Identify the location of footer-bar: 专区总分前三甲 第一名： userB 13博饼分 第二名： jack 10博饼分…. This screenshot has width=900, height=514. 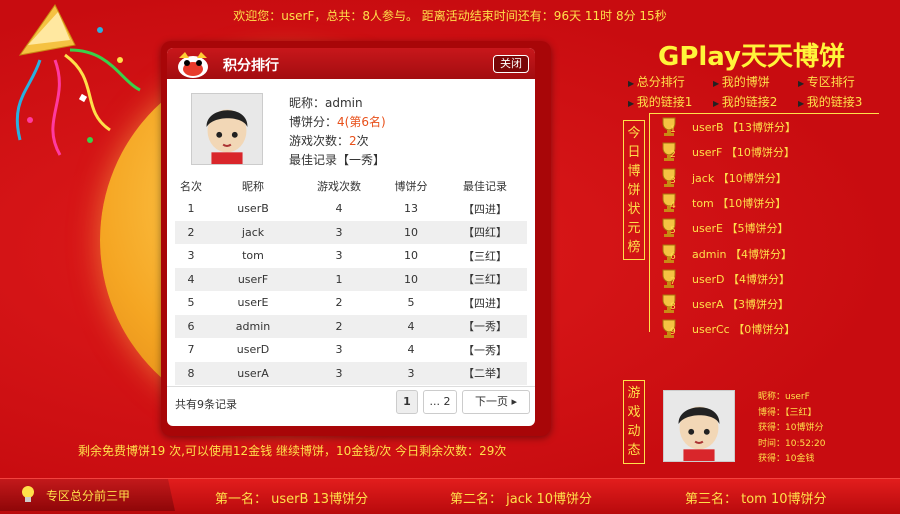
(450, 496).